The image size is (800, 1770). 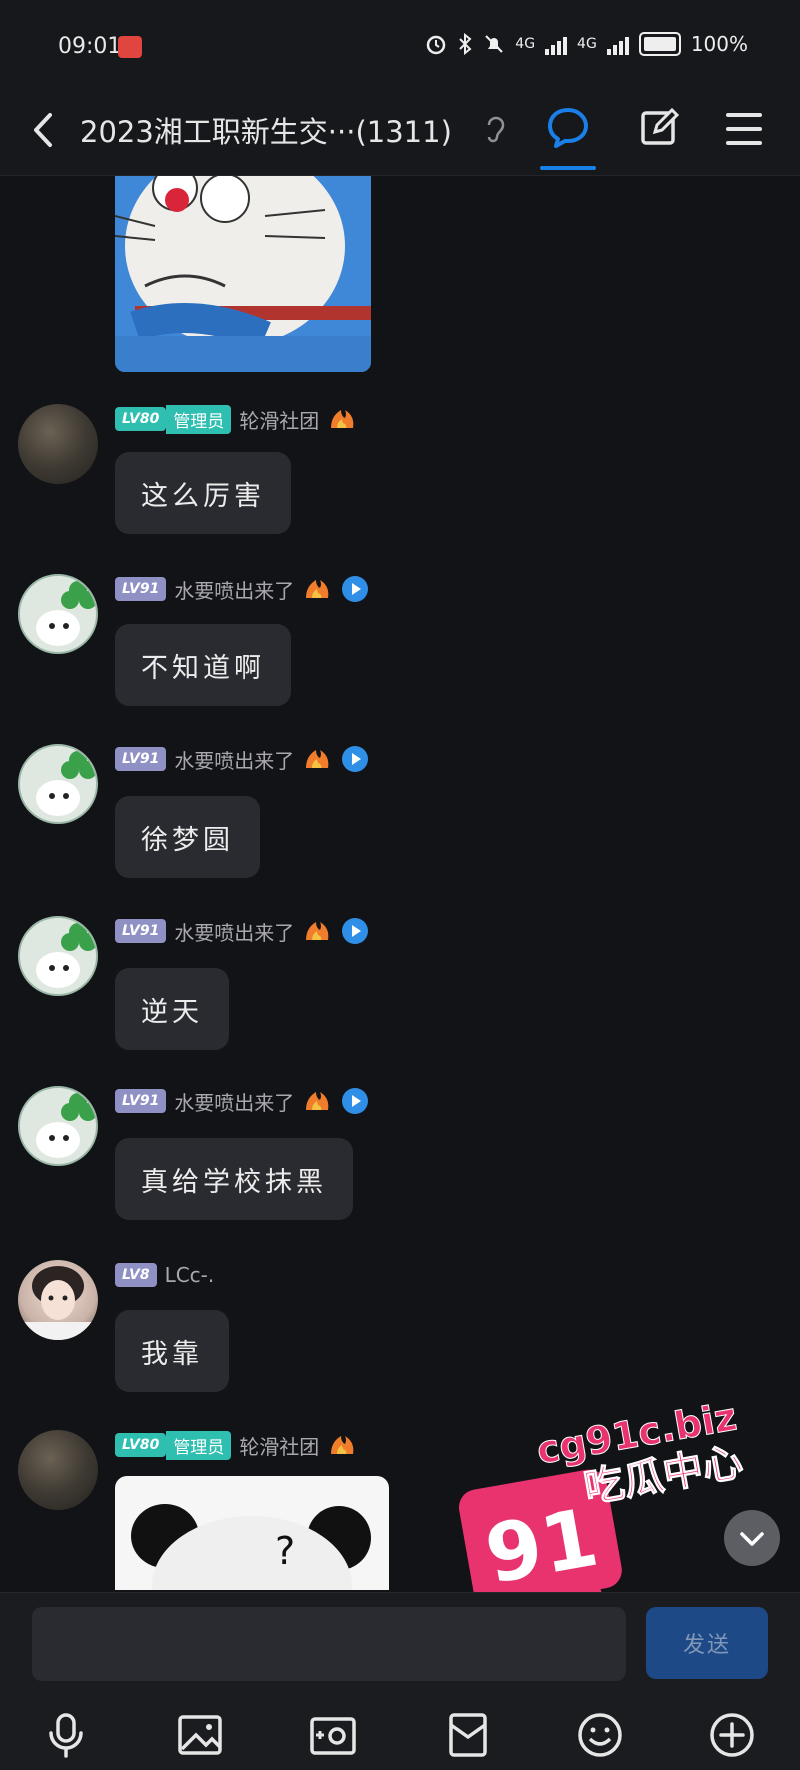 I want to click on network-type-2: 4G, so click(x=587, y=44).